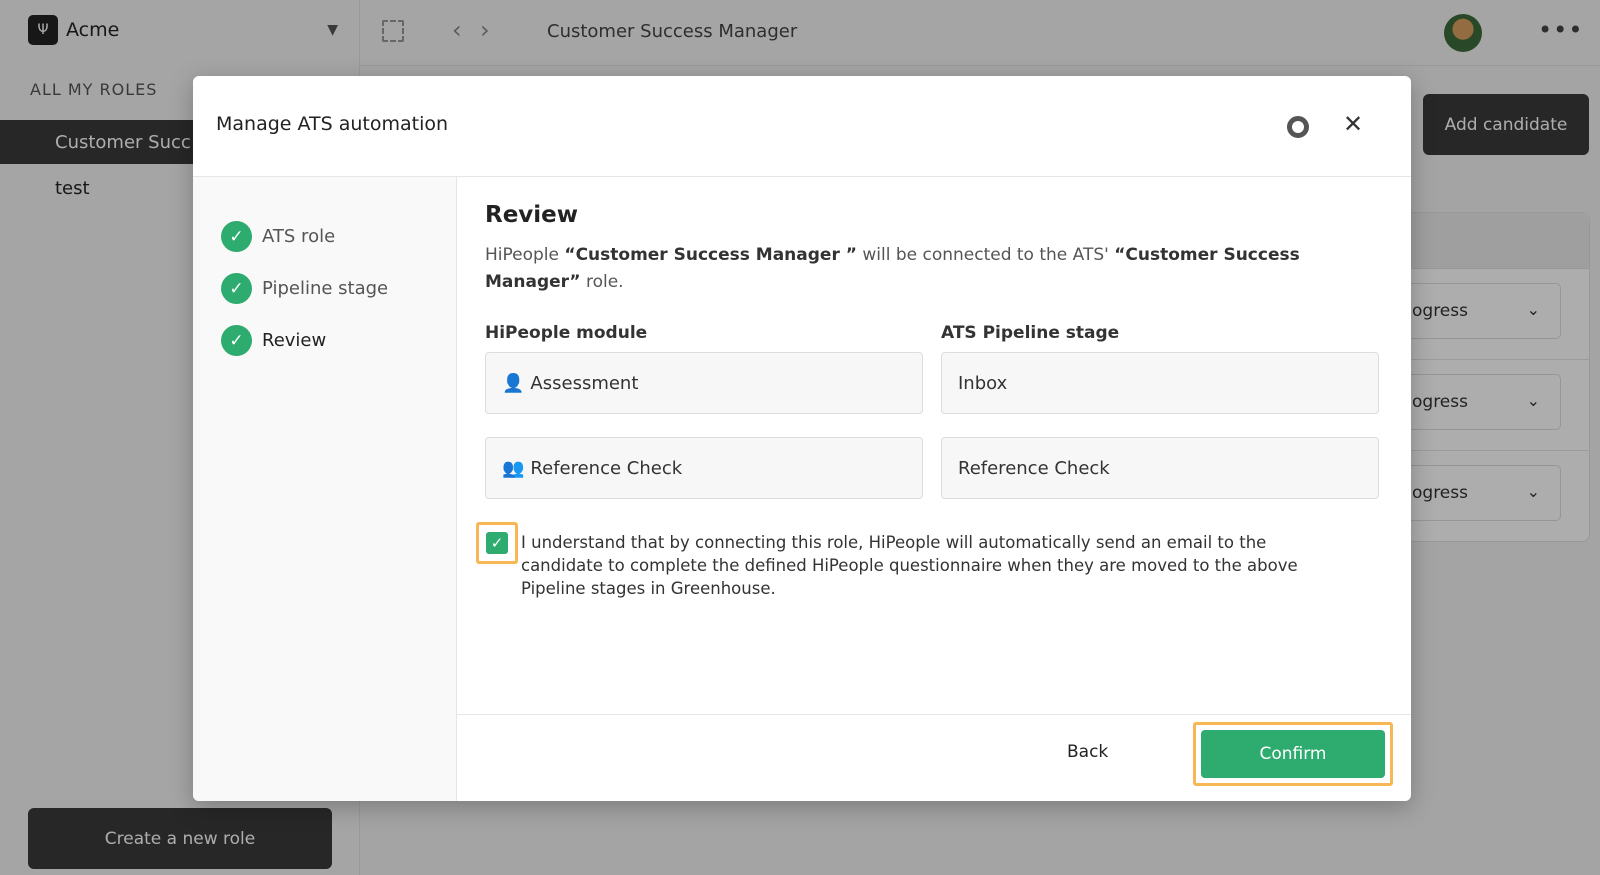 This screenshot has height=875, width=1600. What do you see at coordinates (566, 333) in the screenshot?
I see `module-column-heading: HiPeople module` at bounding box center [566, 333].